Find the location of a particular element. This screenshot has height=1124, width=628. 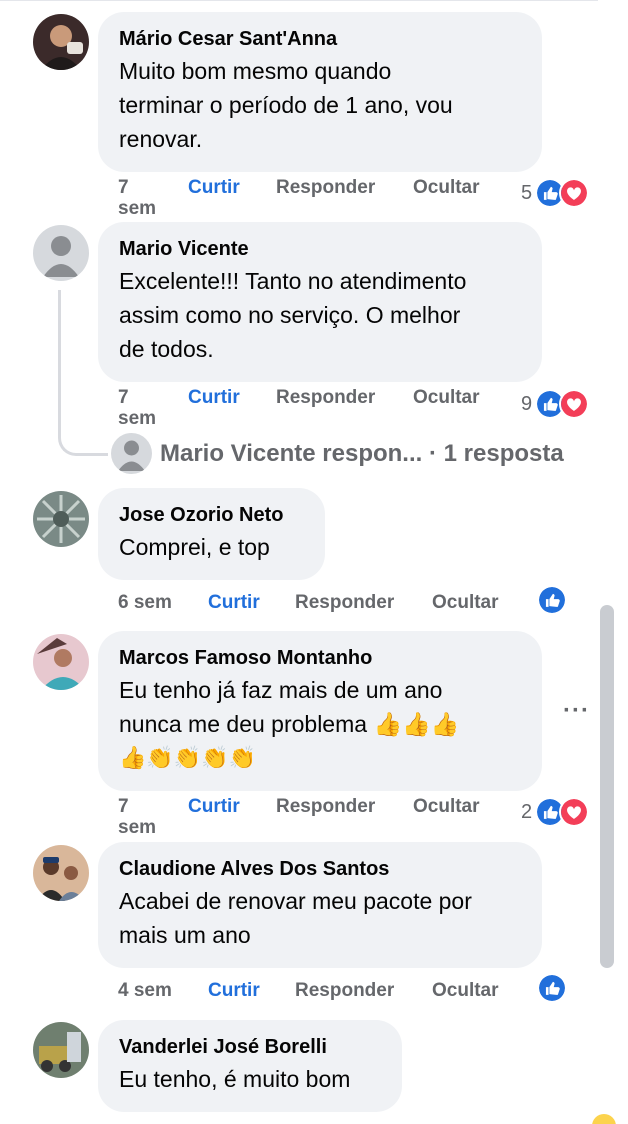

reaction-count: 2 is located at coordinates (527, 811).